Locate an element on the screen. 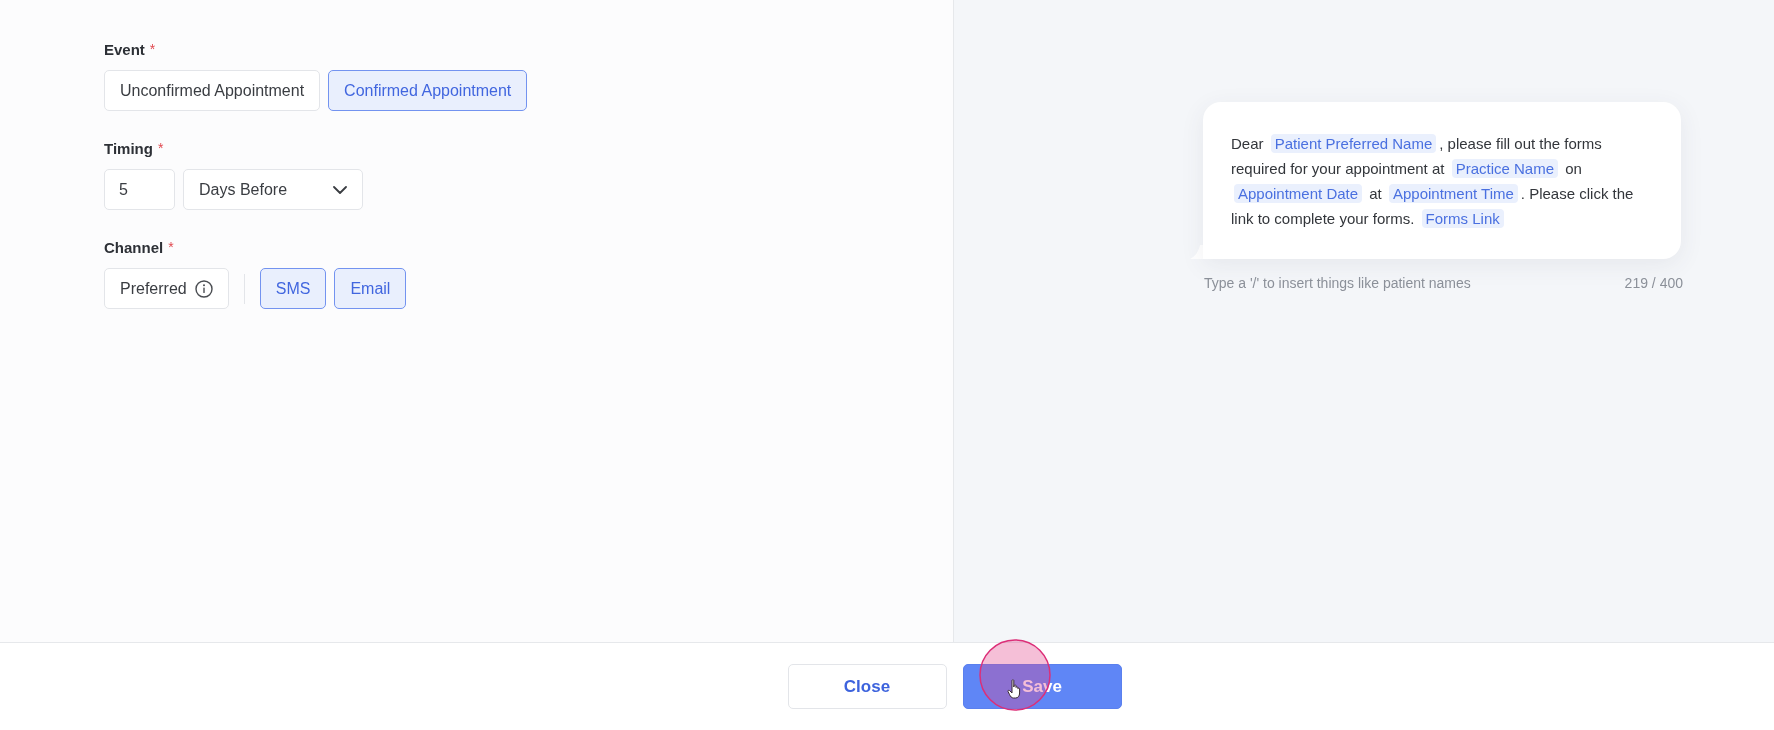 Image resolution: width=1774 pixels, height=730 pixels. channel-option: SMS is located at coordinates (293, 288).